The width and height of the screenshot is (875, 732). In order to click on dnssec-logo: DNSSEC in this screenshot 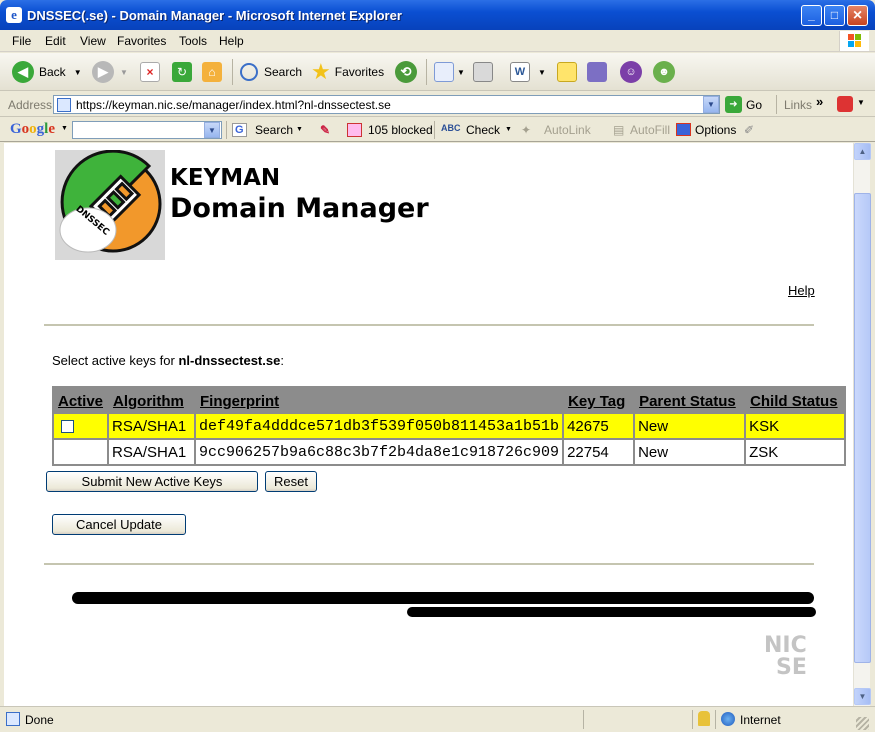, I will do `click(110, 204)`.